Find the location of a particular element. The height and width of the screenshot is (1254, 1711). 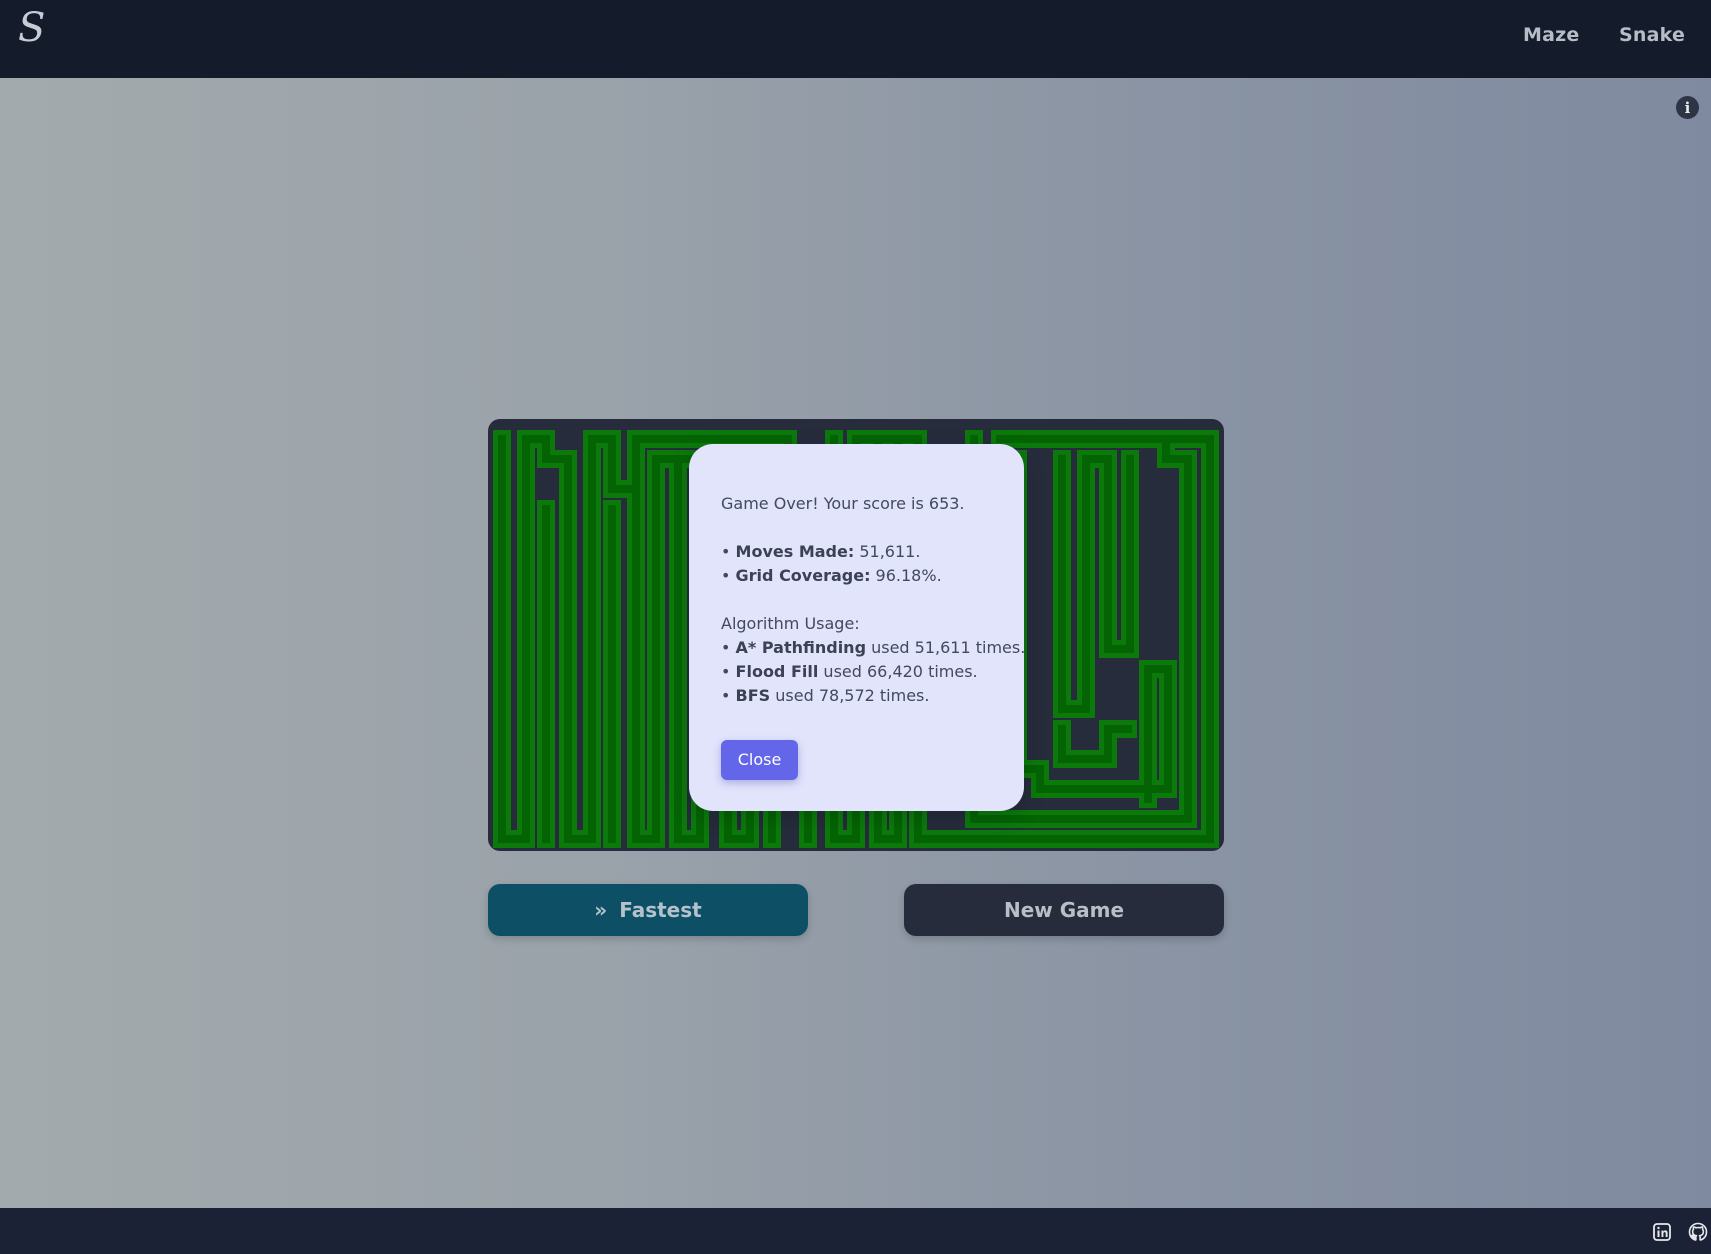

site-logo: S is located at coordinates (31, 28).